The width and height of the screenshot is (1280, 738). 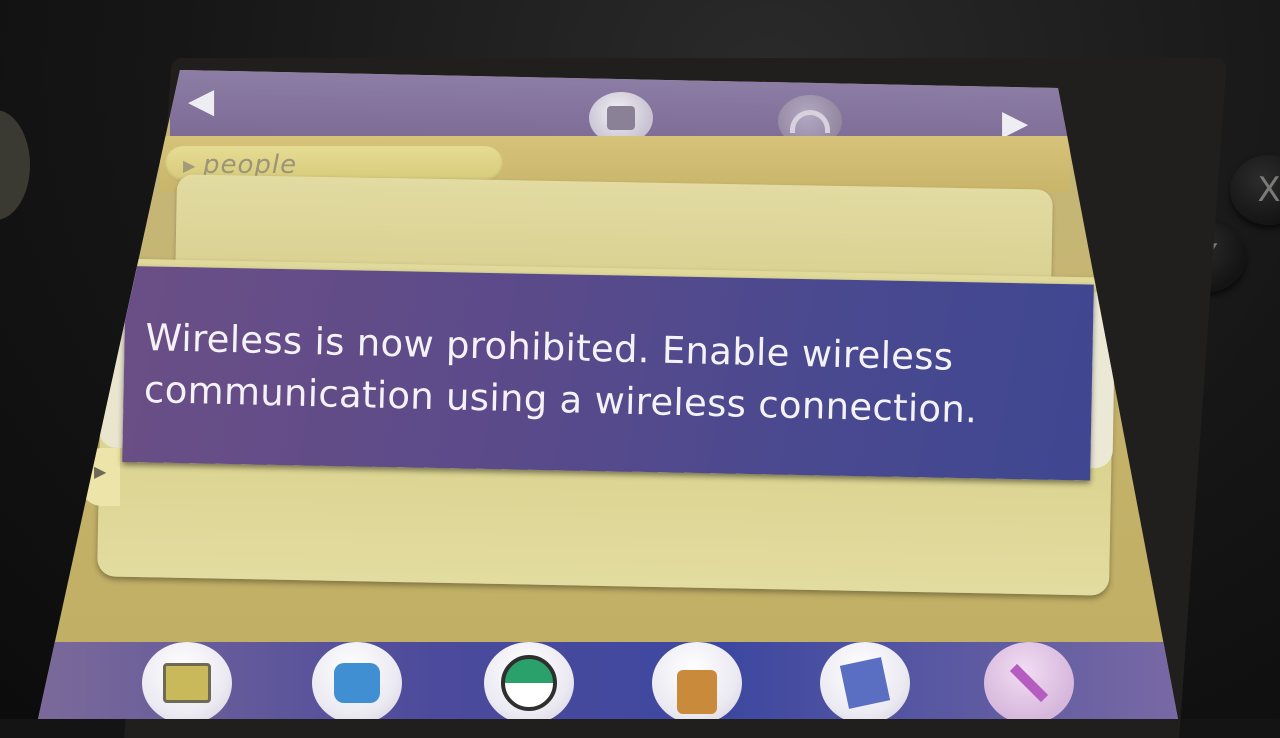 What do you see at coordinates (187, 683) in the screenshot?
I see `profile-card-glyph` at bounding box center [187, 683].